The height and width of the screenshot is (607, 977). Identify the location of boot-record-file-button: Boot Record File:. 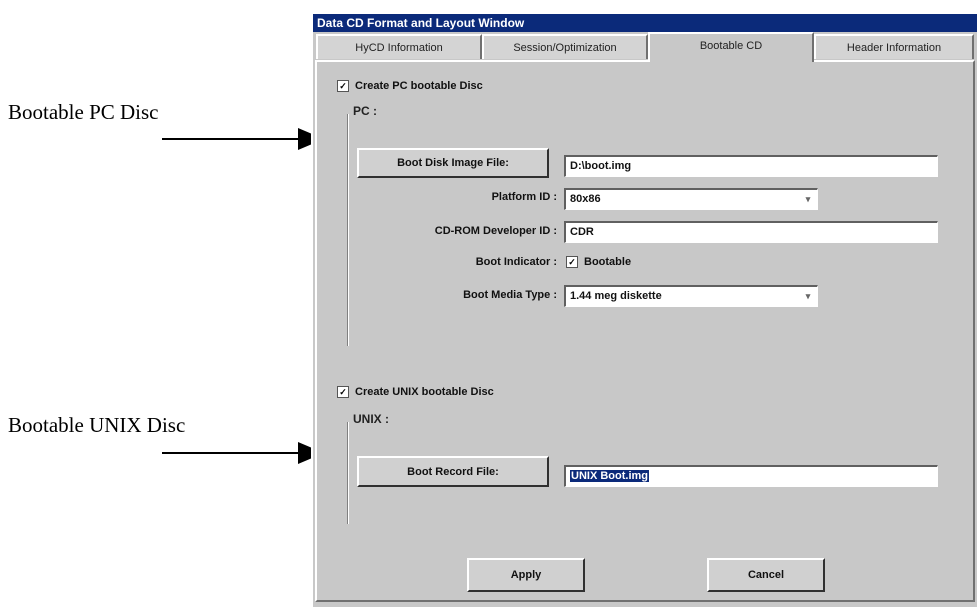
(453, 471).